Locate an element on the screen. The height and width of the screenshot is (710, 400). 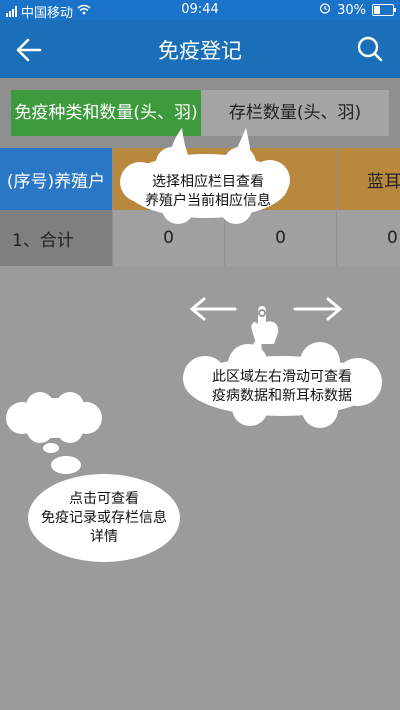
top-hint-line2: 养殖户当前相应信息 is located at coordinates (208, 201).